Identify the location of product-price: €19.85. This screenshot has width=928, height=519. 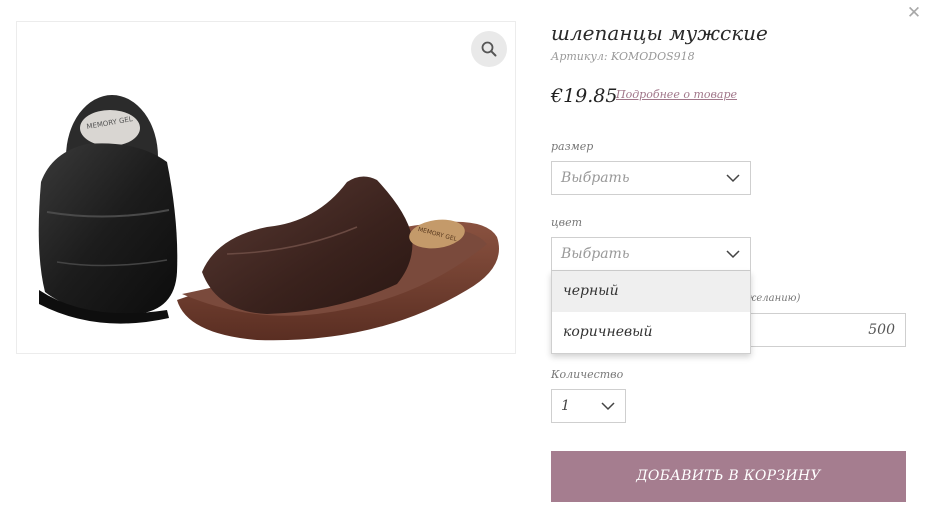
(584, 96).